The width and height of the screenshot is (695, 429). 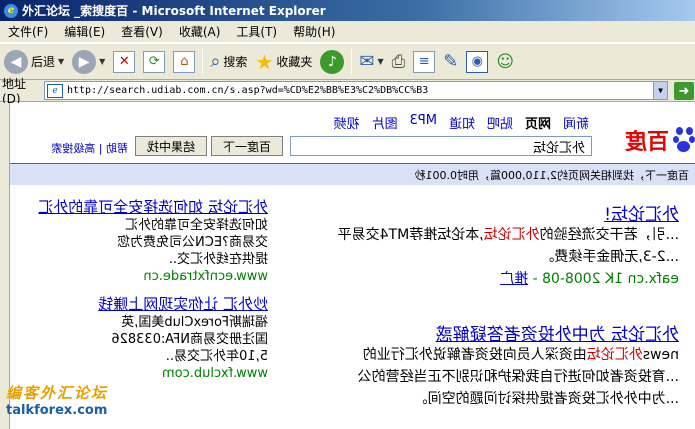 What do you see at coordinates (609, 257) in the screenshot?
I see `result-1-text: ...2-3,无佣金手续费。` at bounding box center [609, 257].